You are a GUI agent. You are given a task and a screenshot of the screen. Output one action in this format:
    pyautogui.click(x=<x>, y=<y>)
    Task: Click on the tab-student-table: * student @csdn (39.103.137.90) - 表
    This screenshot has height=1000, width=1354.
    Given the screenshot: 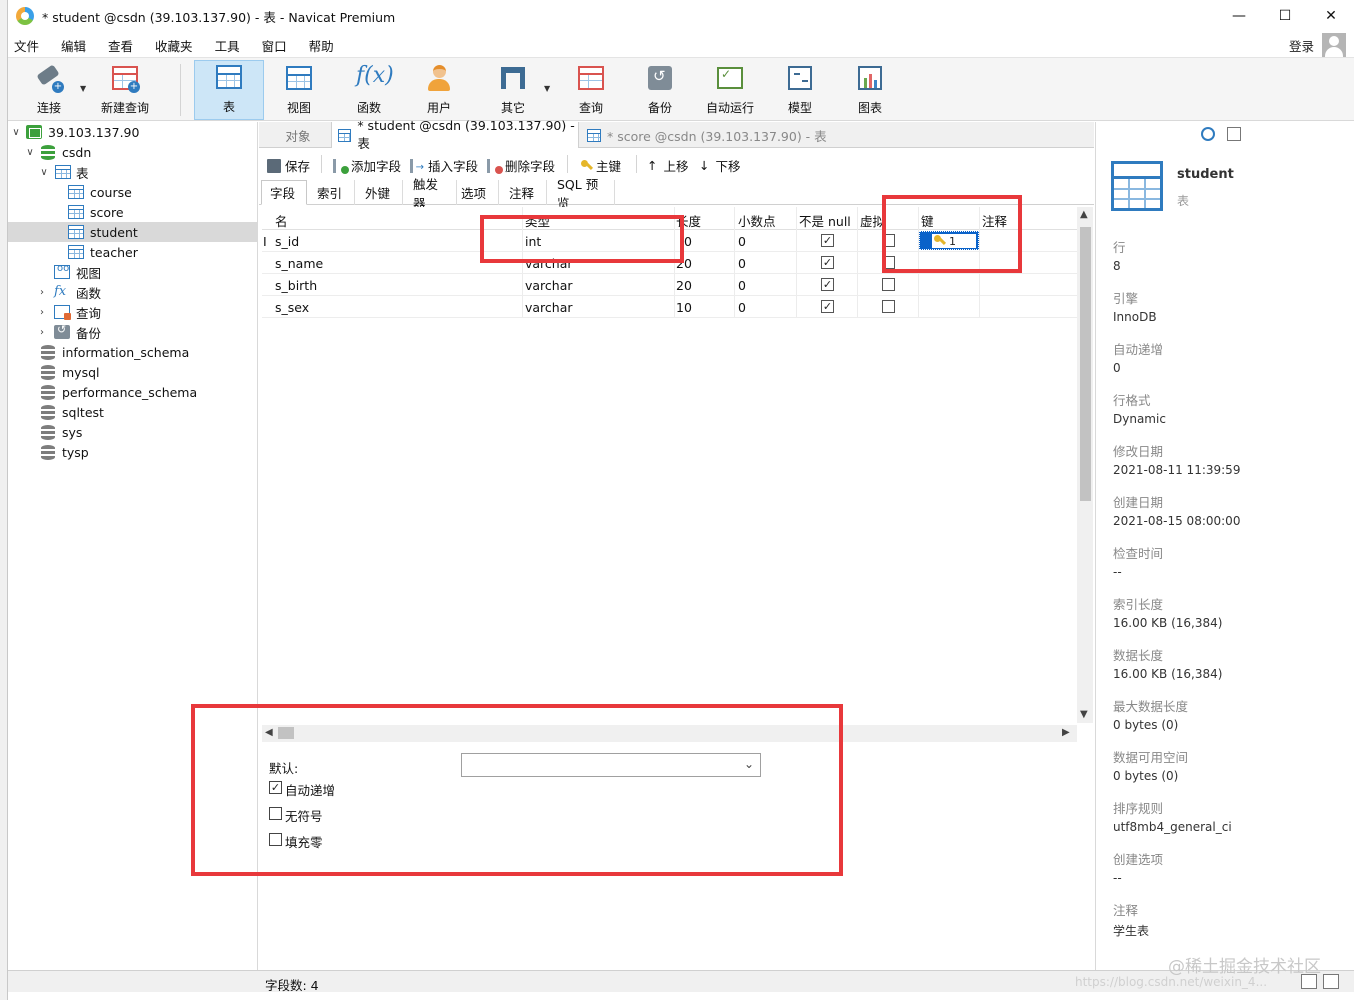 What is the action you would take?
    pyautogui.click(x=455, y=134)
    